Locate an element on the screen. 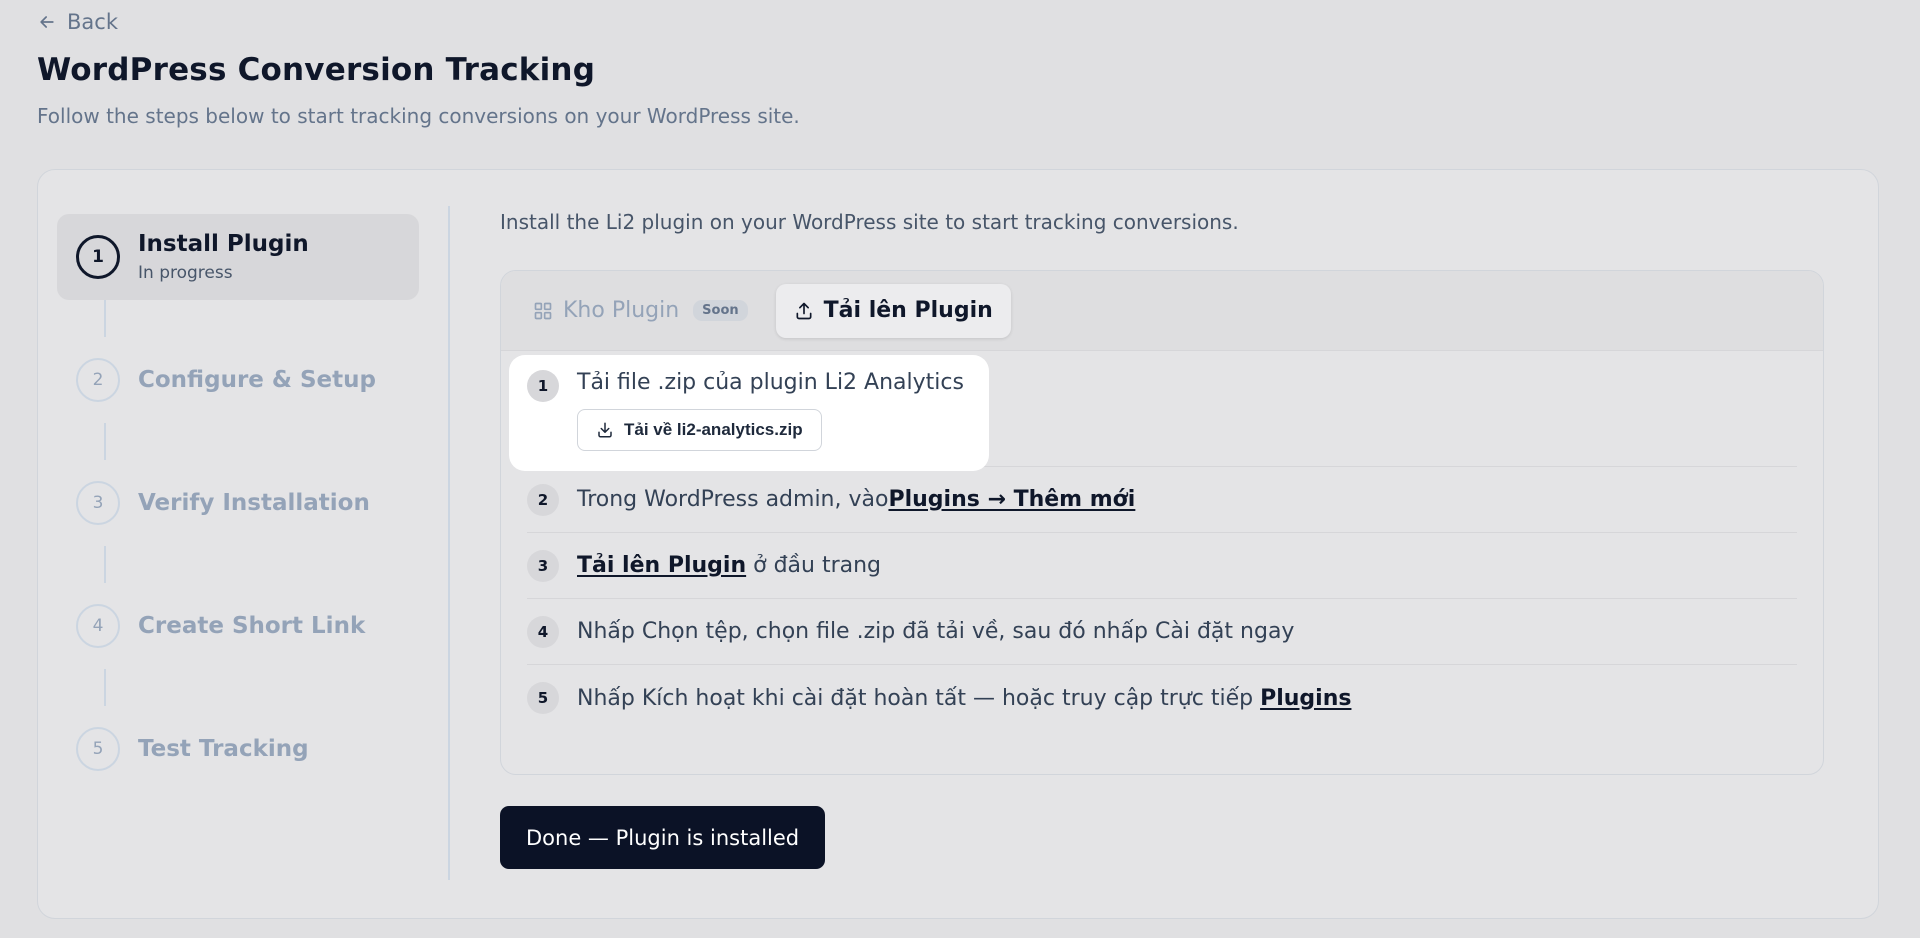 This screenshot has height=938, width=1920. tab-plugin-store: Kho Plugin Soon is located at coordinates (640, 311).